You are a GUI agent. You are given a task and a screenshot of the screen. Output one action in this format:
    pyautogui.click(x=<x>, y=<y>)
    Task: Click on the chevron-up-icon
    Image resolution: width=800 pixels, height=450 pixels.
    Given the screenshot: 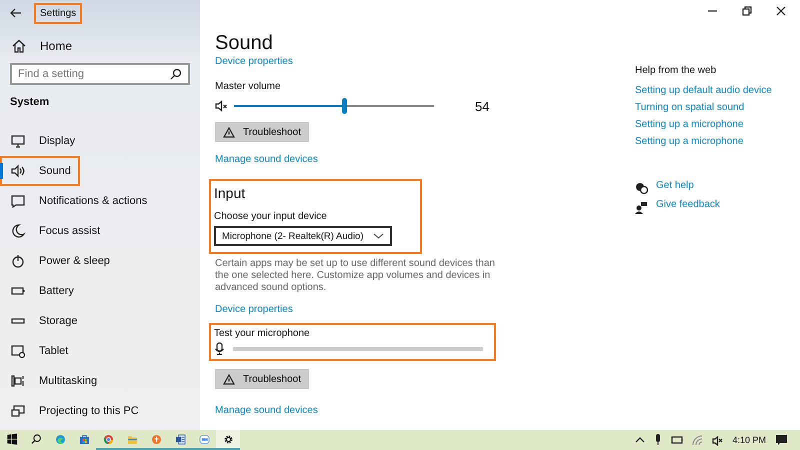 What is the action you would take?
    pyautogui.click(x=640, y=440)
    